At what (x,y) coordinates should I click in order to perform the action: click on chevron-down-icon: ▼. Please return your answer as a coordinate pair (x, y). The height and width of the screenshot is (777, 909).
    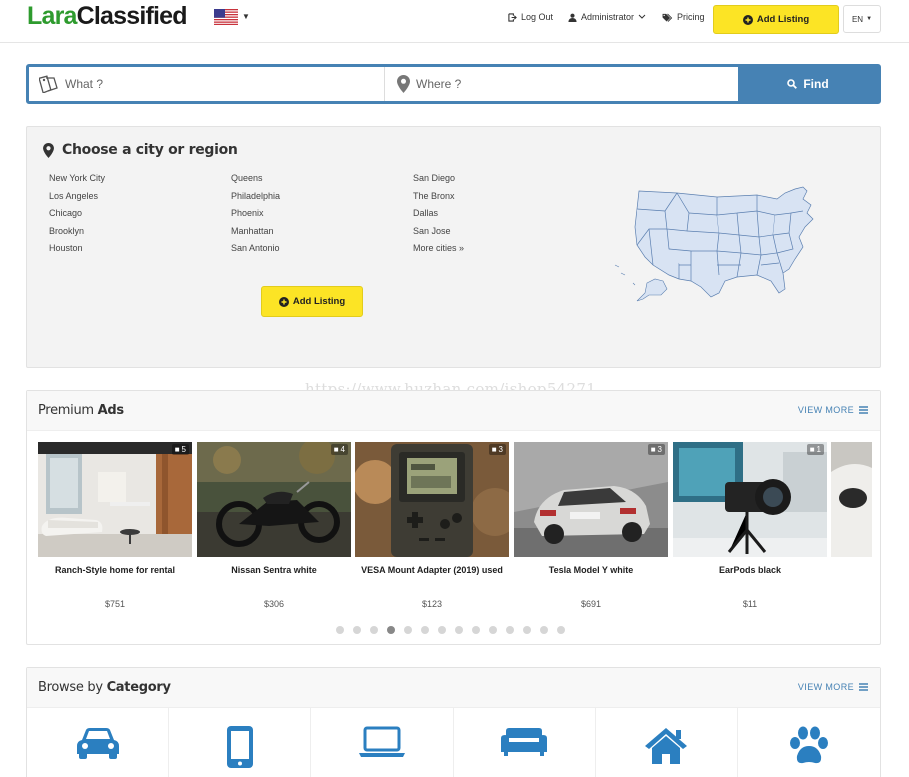
    Looking at the image, I should click on (246, 16).